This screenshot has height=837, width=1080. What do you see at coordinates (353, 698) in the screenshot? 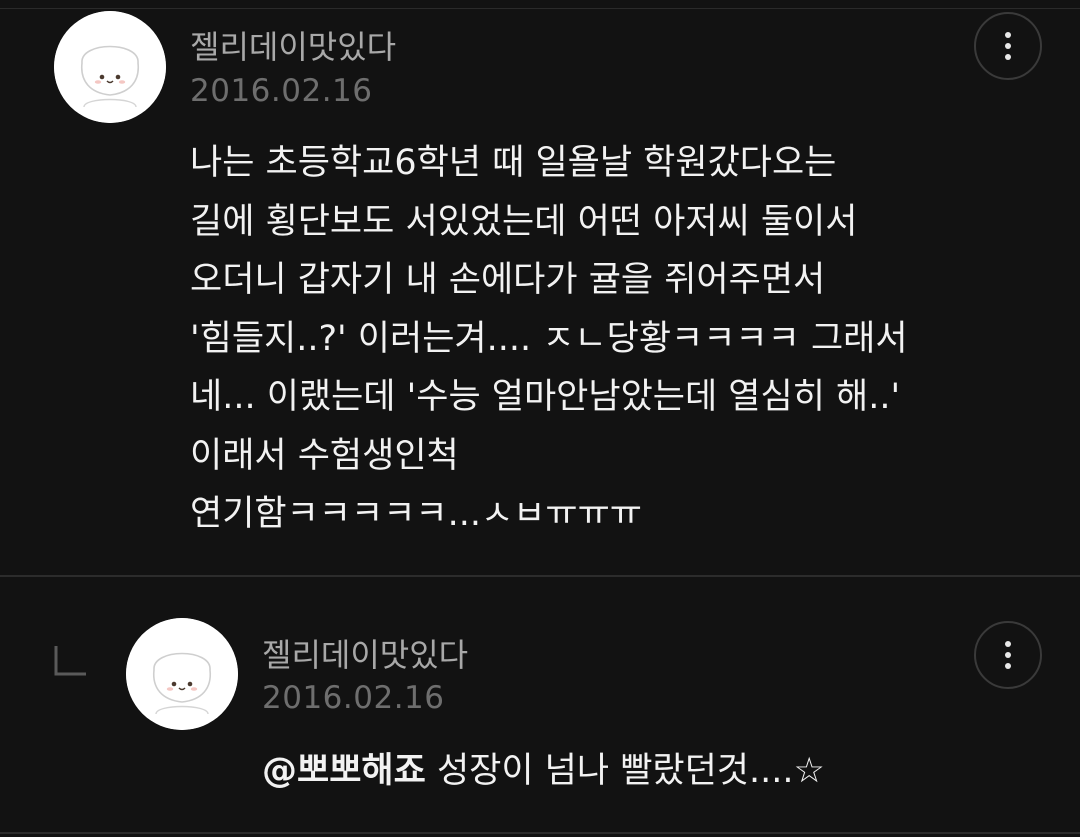
I see `reply-date: 2016.02.16` at bounding box center [353, 698].